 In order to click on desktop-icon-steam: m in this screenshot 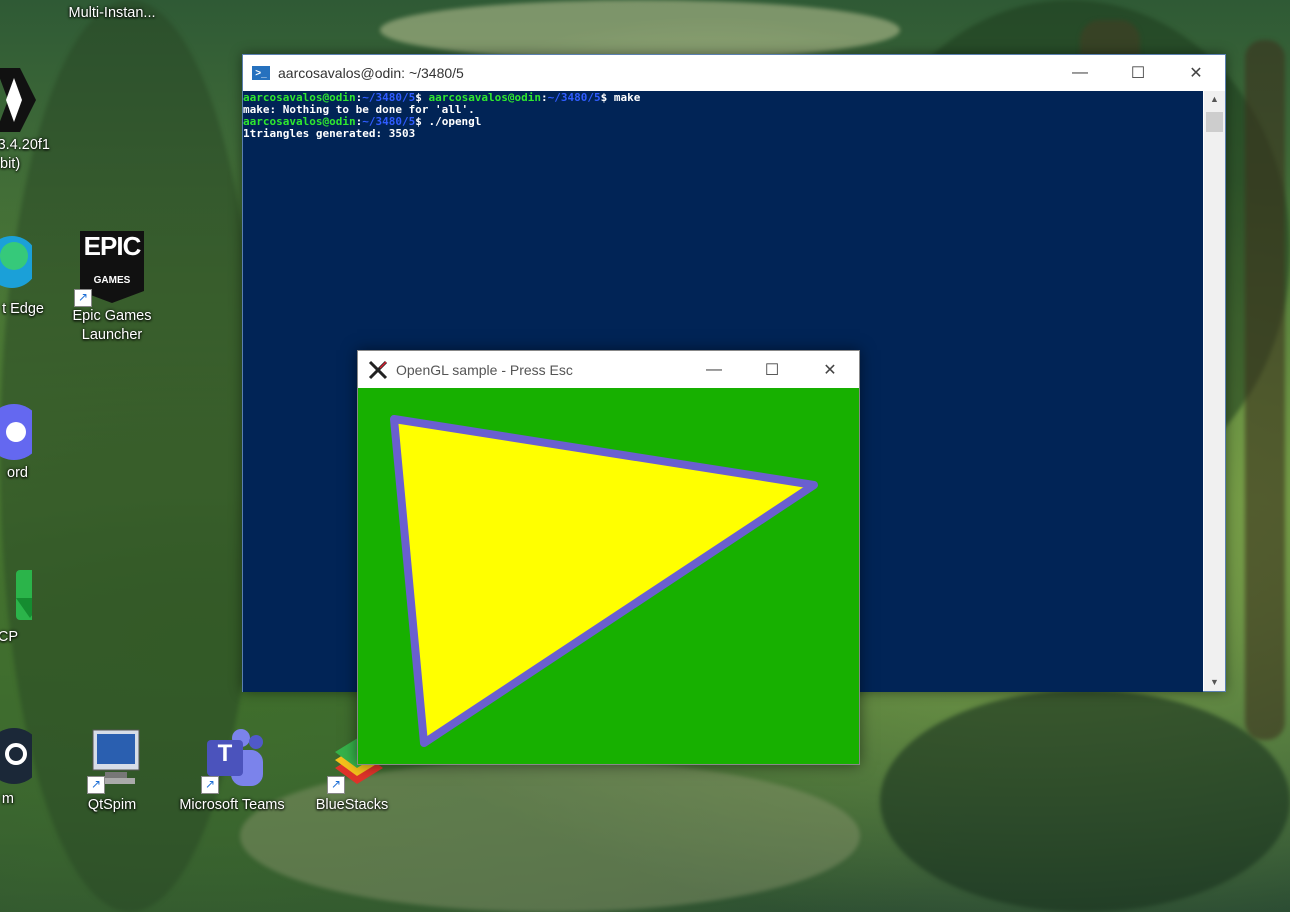, I will do `click(23, 765)`.